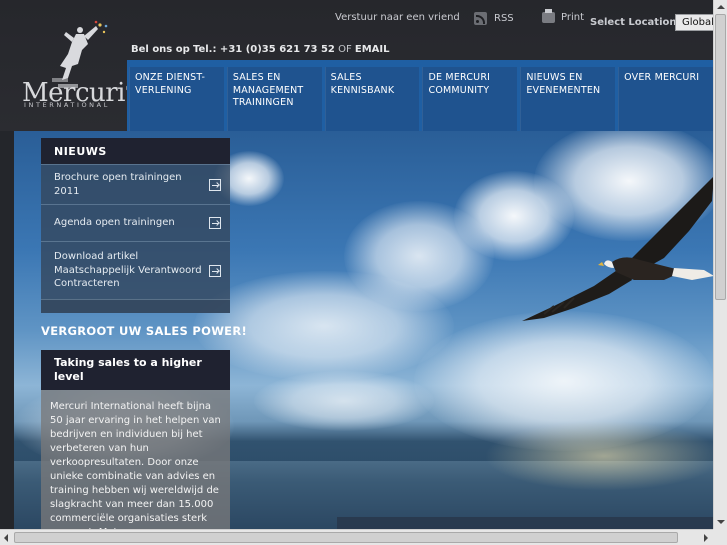  I want to click on news-item-label: Agenda open trainingen, so click(114, 223).